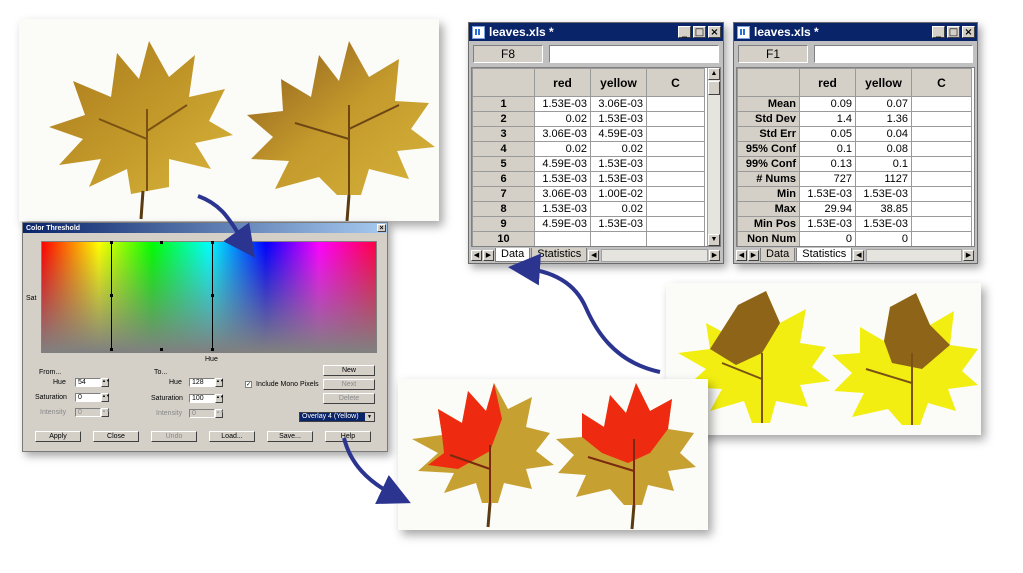  Describe the element at coordinates (503, 179) in the screenshot. I see `row-header: 6` at that location.